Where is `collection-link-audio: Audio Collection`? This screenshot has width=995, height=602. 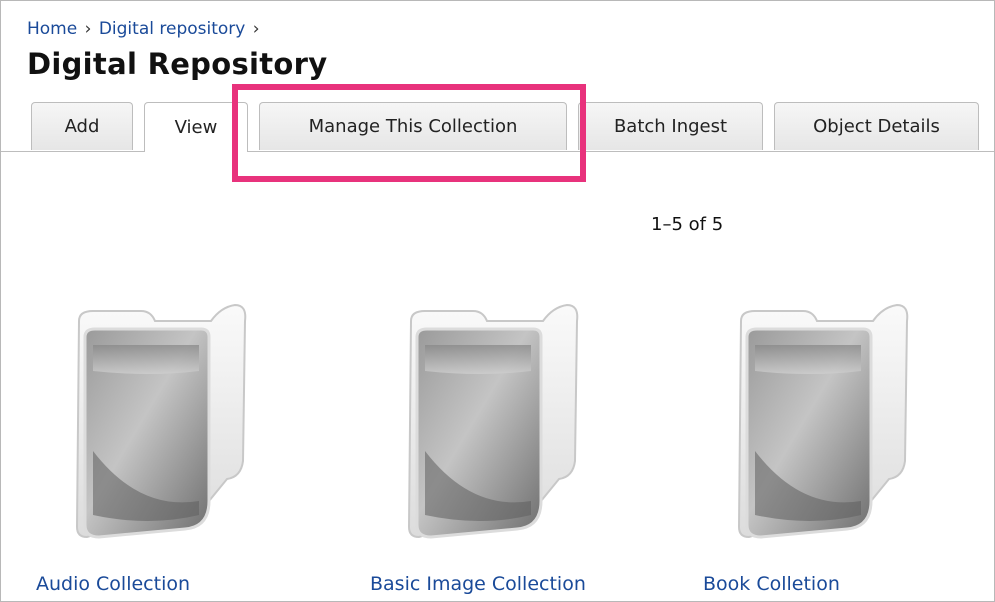
collection-link-audio: Audio Collection is located at coordinates (113, 584).